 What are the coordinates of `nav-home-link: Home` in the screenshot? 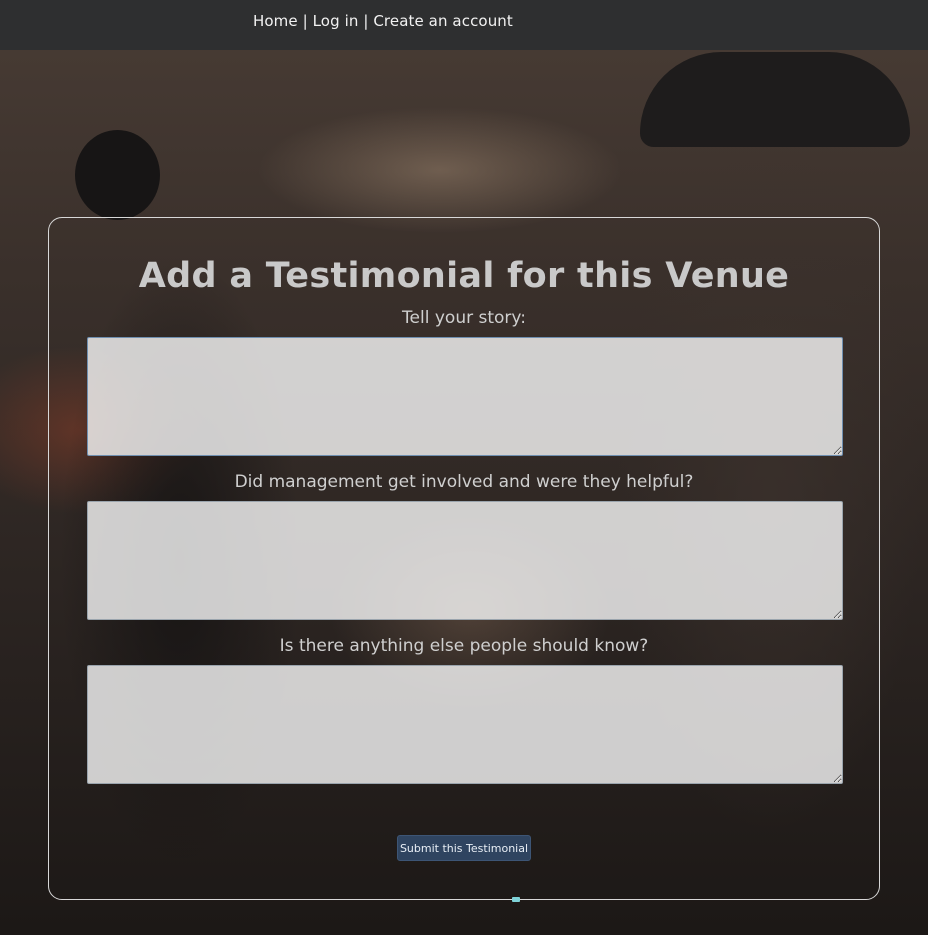 It's located at (275, 21).